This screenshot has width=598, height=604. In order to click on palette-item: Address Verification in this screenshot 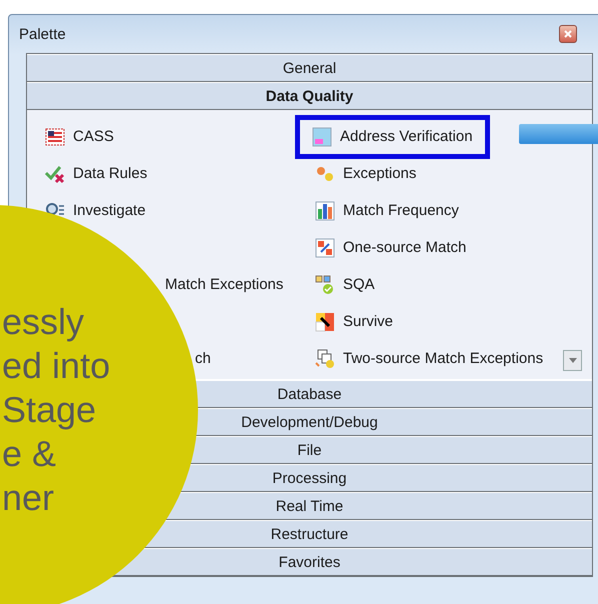, I will do `click(392, 136)`.